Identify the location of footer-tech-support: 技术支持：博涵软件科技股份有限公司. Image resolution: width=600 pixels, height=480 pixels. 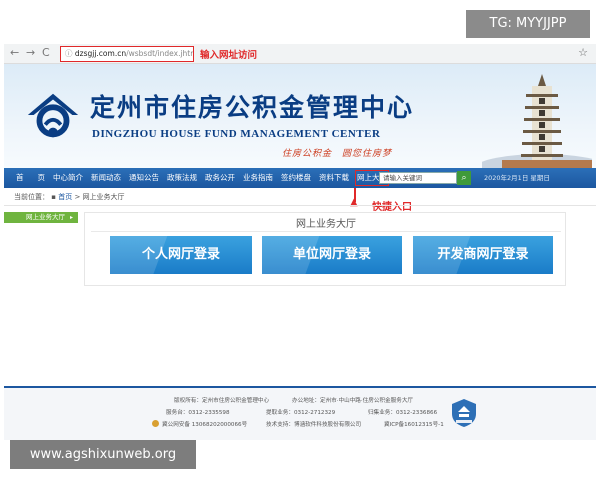
(314, 425).